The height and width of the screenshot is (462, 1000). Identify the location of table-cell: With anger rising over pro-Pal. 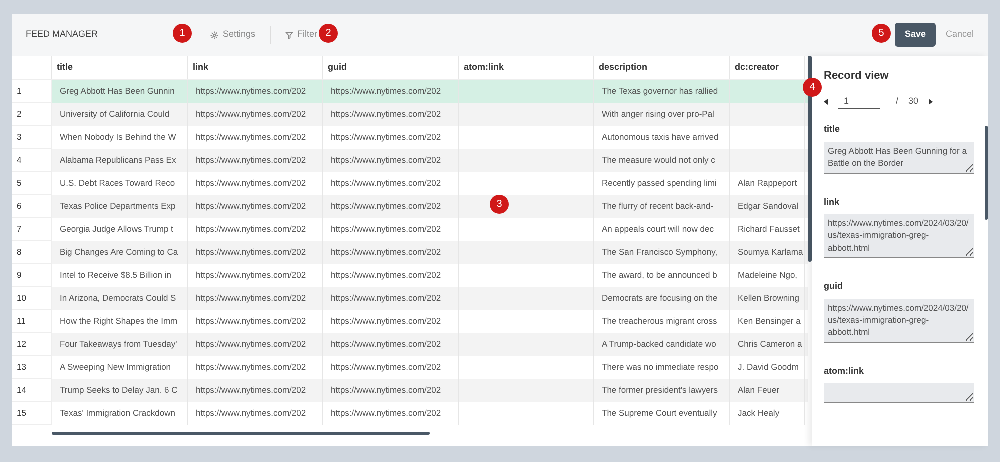
(658, 114).